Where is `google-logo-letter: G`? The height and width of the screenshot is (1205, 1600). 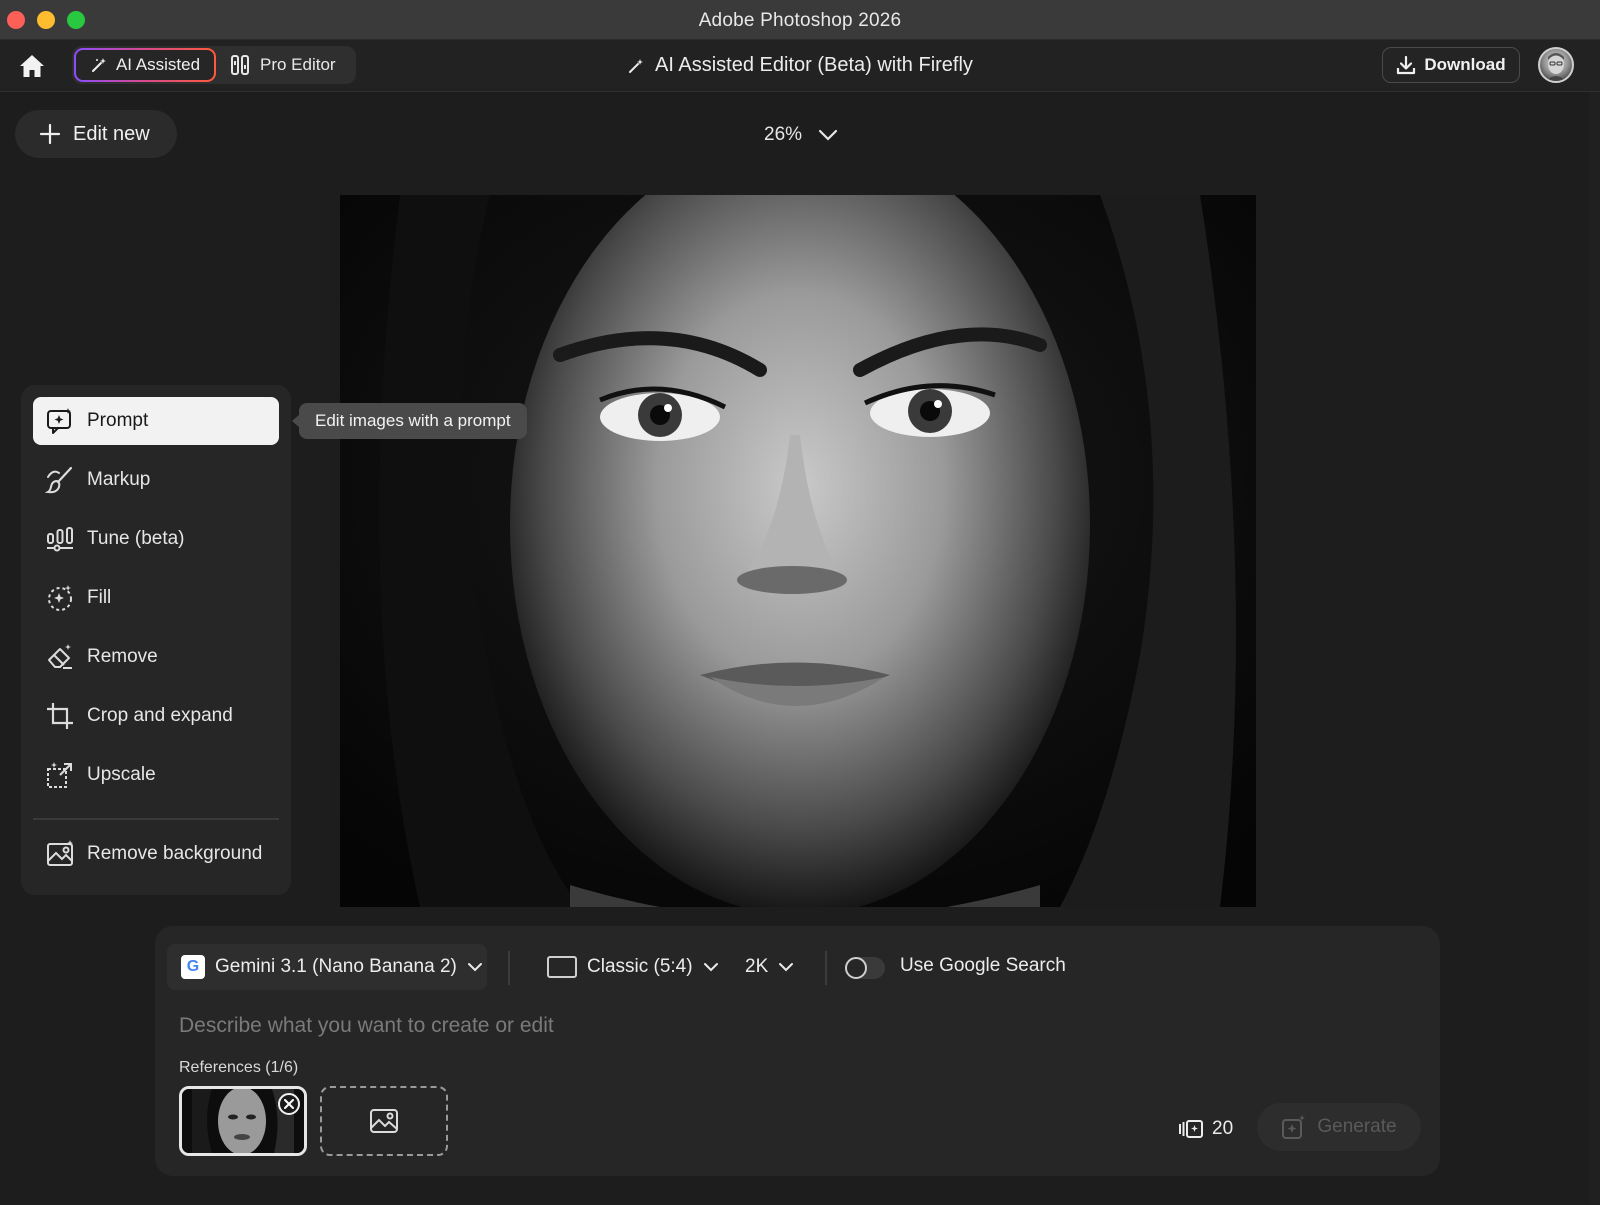 google-logo-letter: G is located at coordinates (193, 966).